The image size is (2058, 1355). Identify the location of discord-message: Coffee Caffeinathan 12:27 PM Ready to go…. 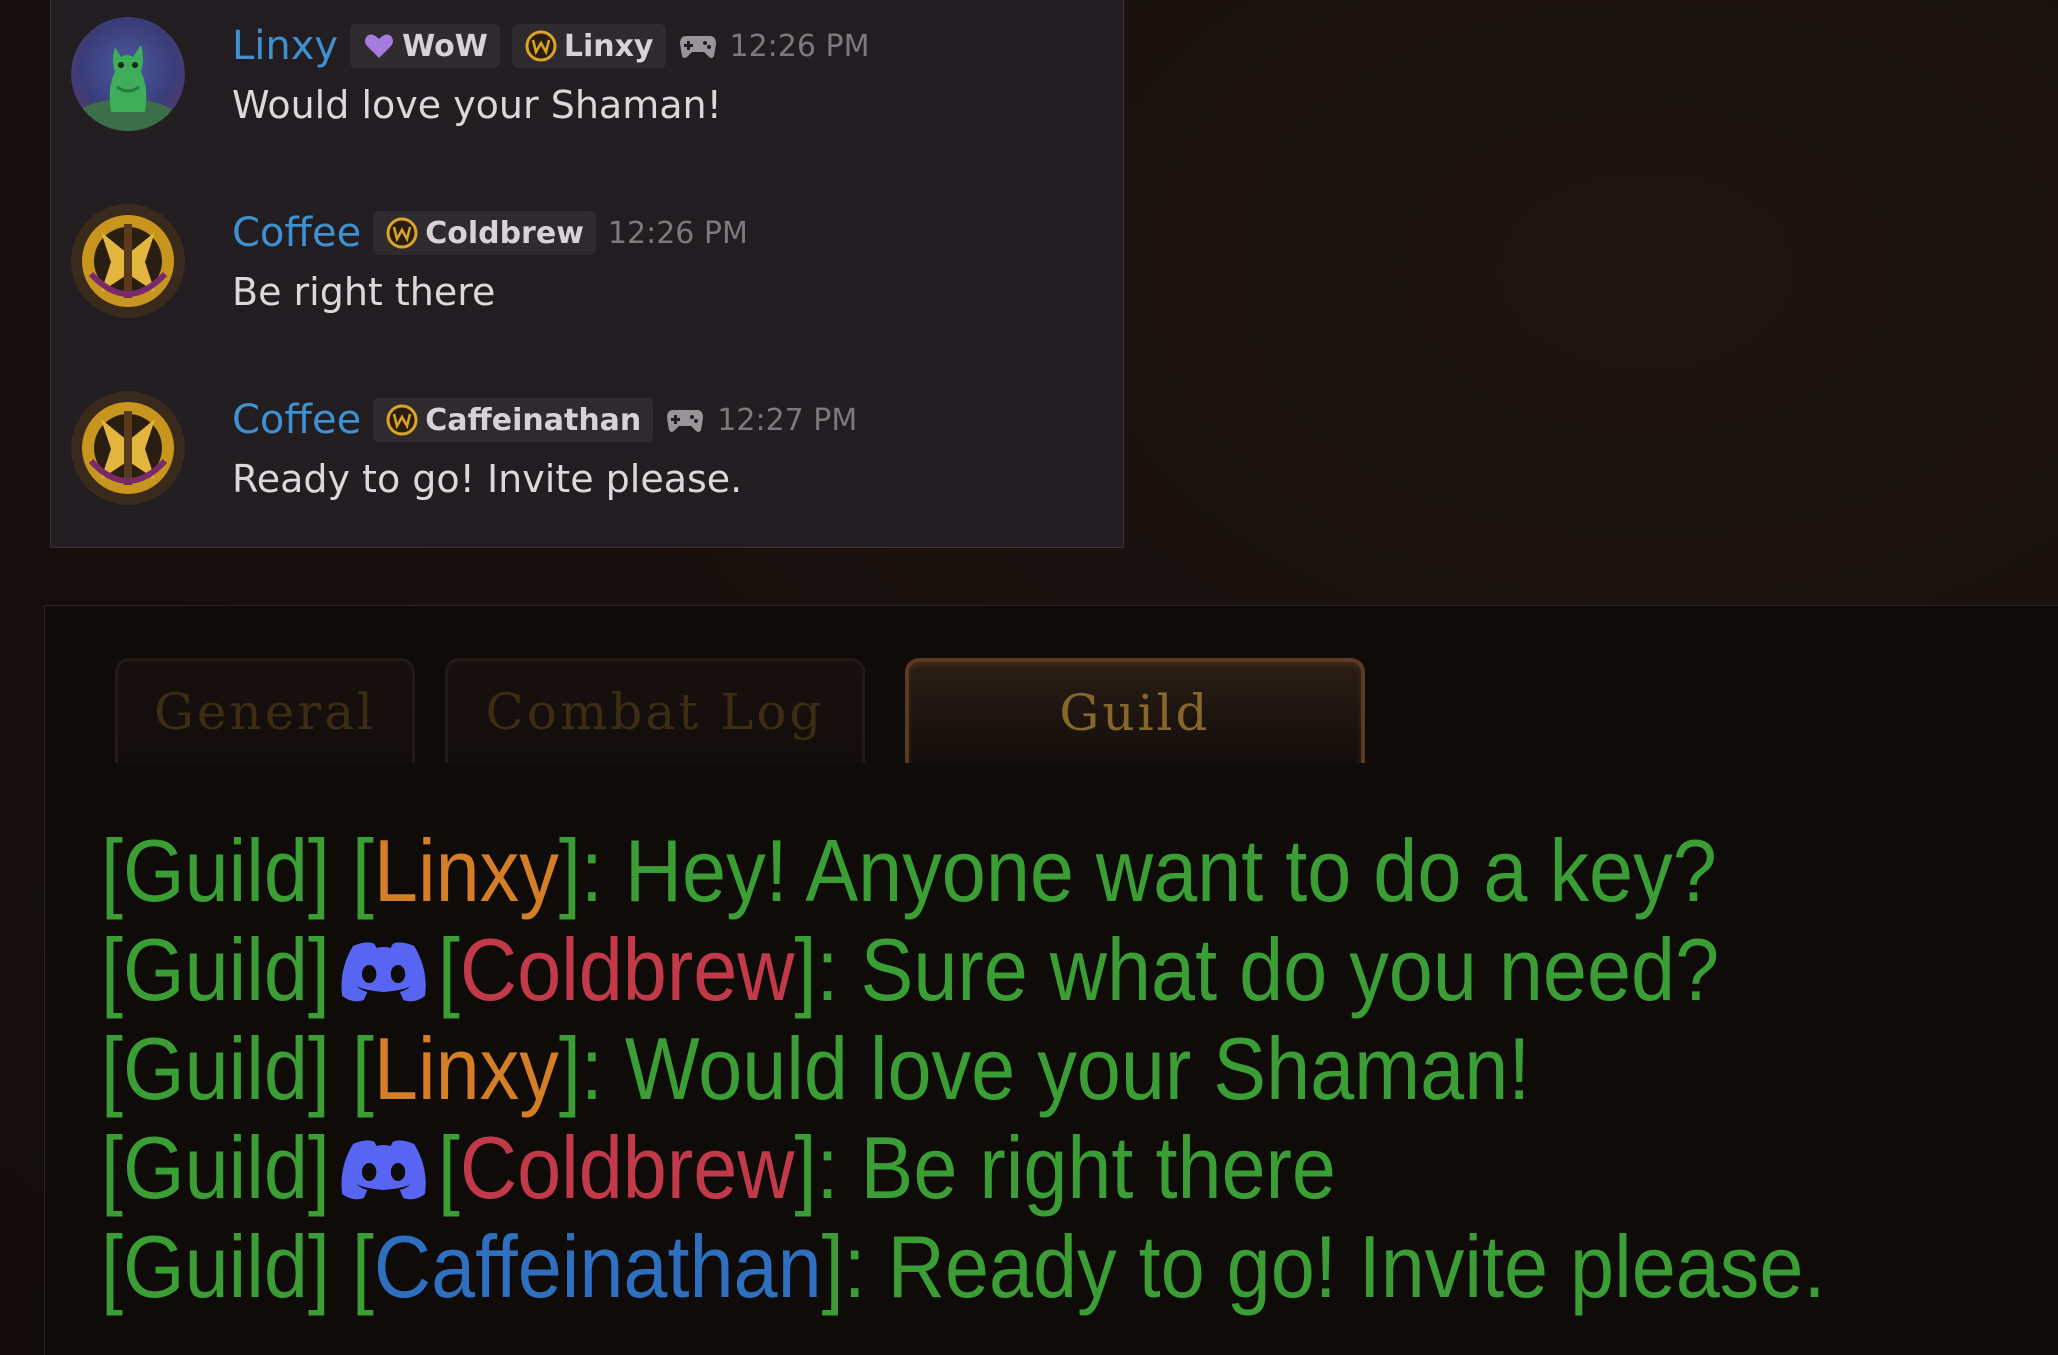
(587, 476).